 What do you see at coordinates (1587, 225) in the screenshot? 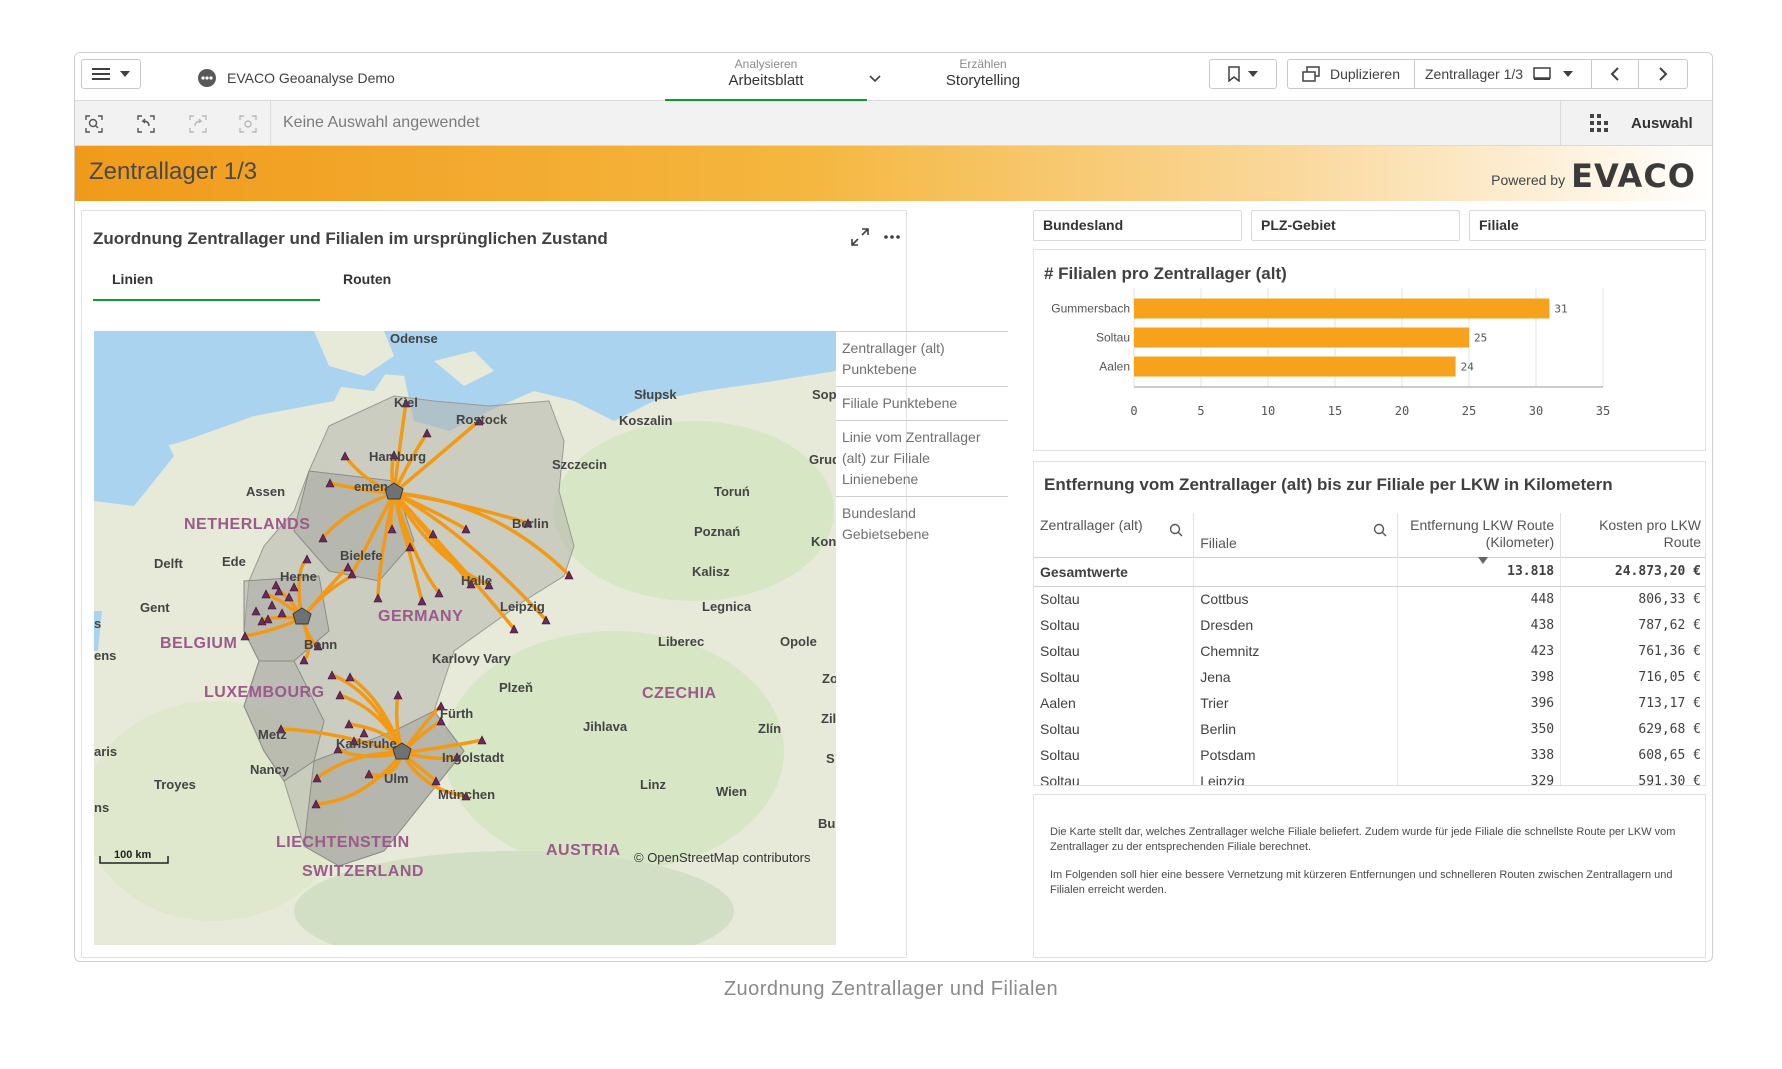
I see `filter-filiale: Filiale` at bounding box center [1587, 225].